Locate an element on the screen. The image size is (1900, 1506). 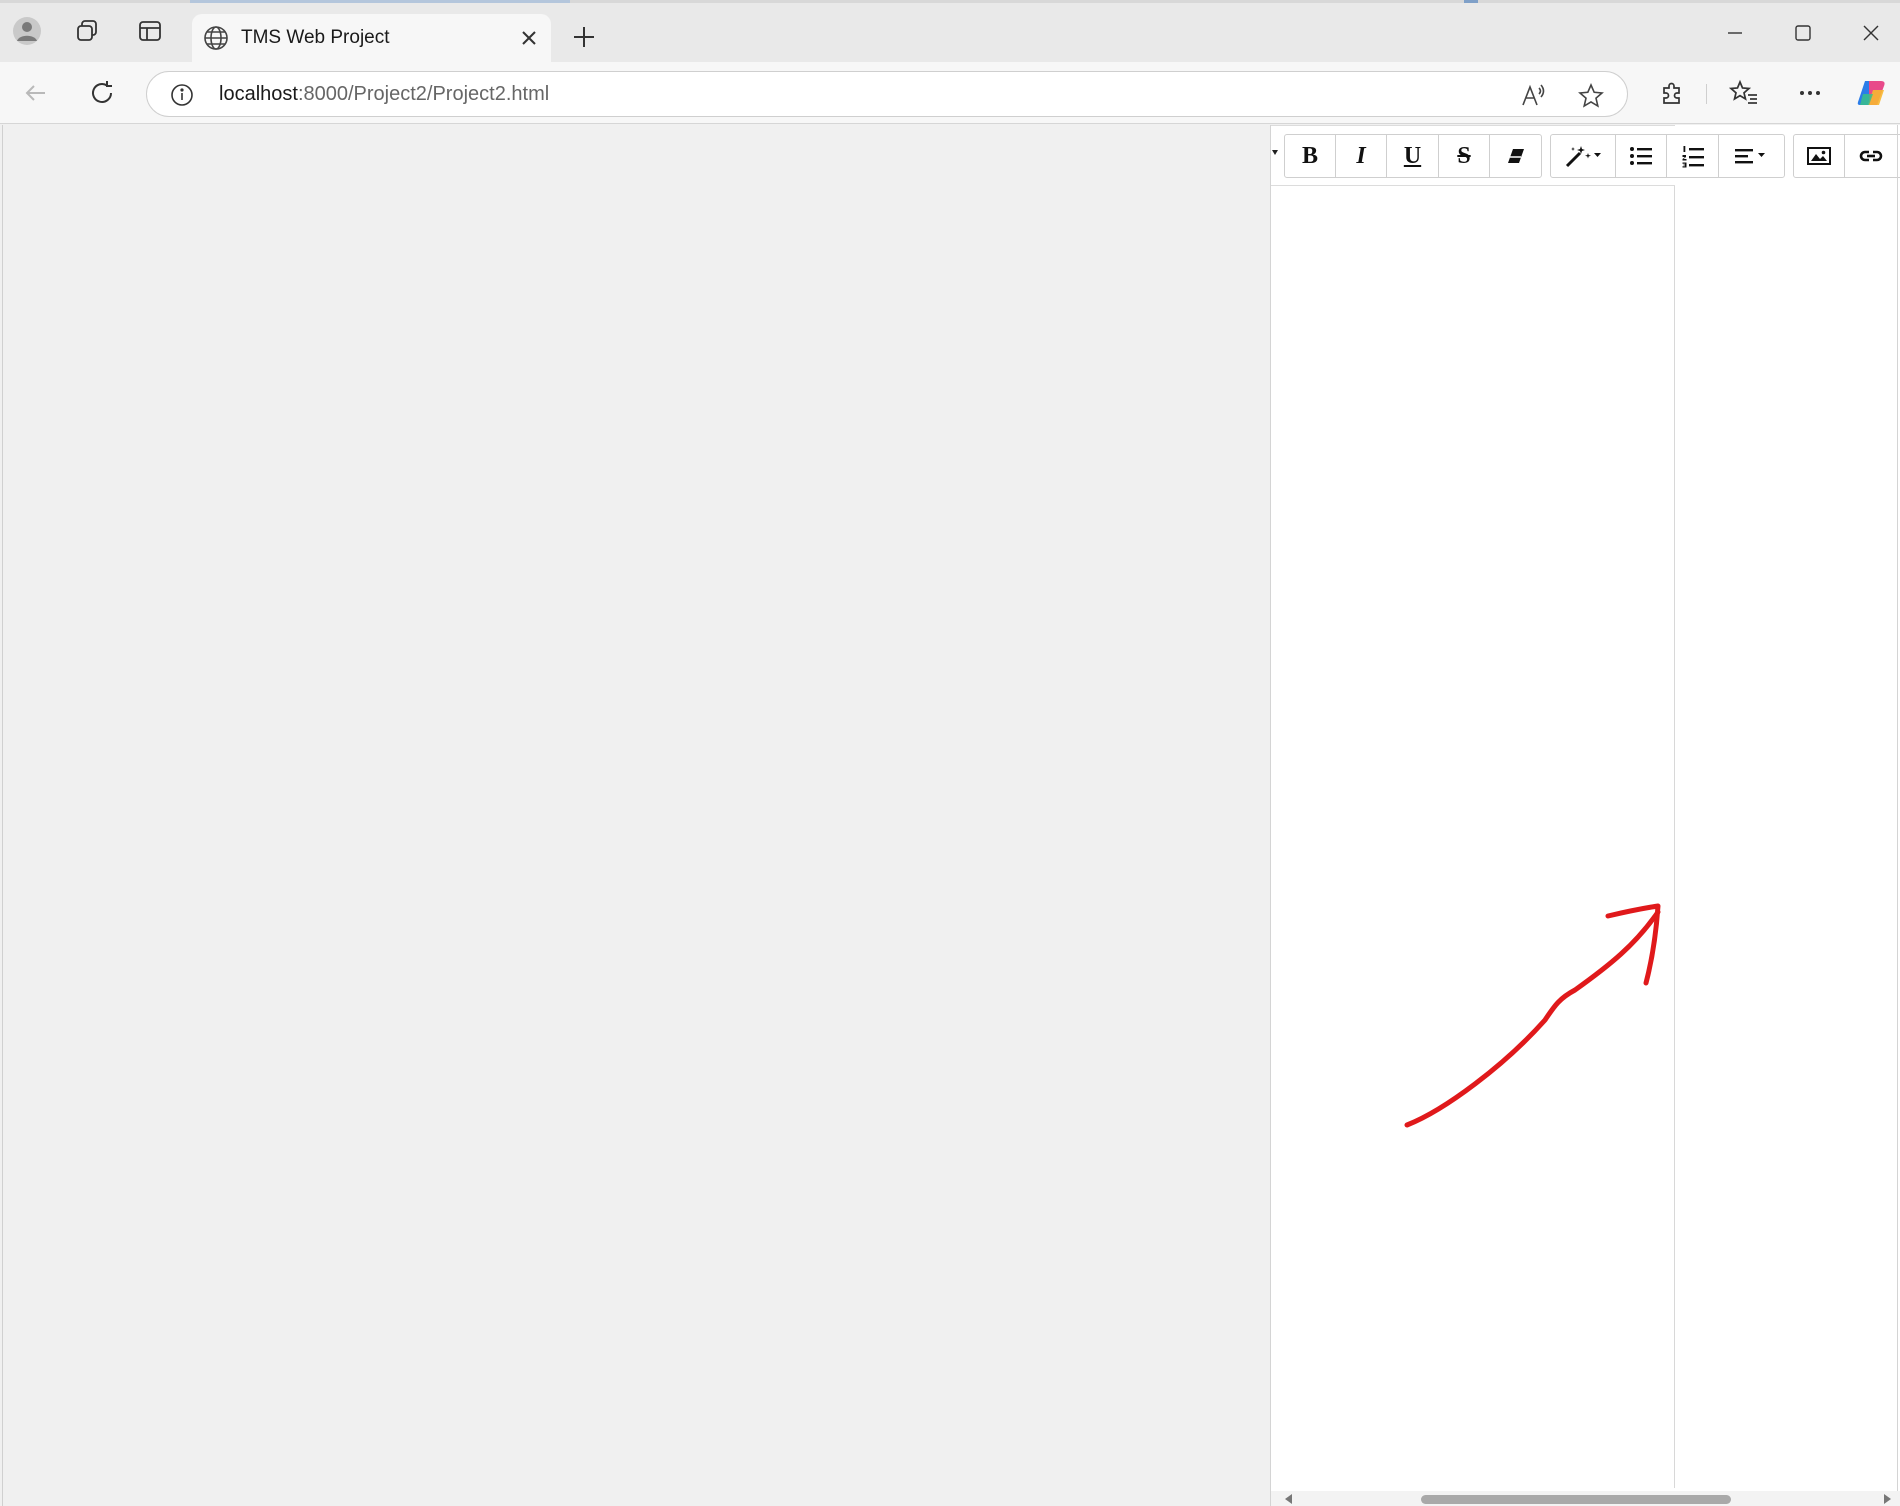
extensions-icon is located at coordinates (1671, 93).